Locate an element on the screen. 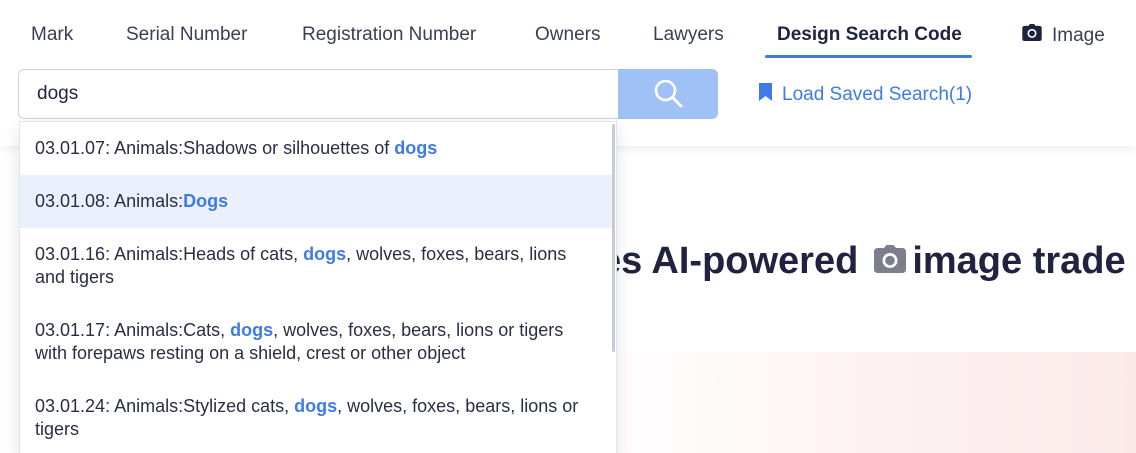 Image resolution: width=1136 pixels, height=453 pixels. load-saved-search-label: Load Saved Search(1) is located at coordinates (877, 94).